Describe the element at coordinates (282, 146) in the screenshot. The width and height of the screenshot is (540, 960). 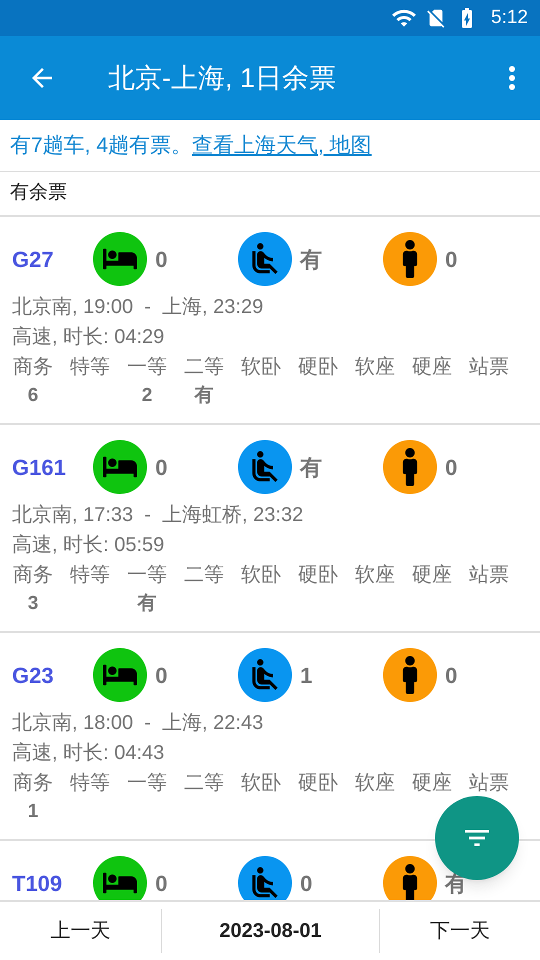
I see `weather-map-link: 查看上海天气, 地图` at that location.